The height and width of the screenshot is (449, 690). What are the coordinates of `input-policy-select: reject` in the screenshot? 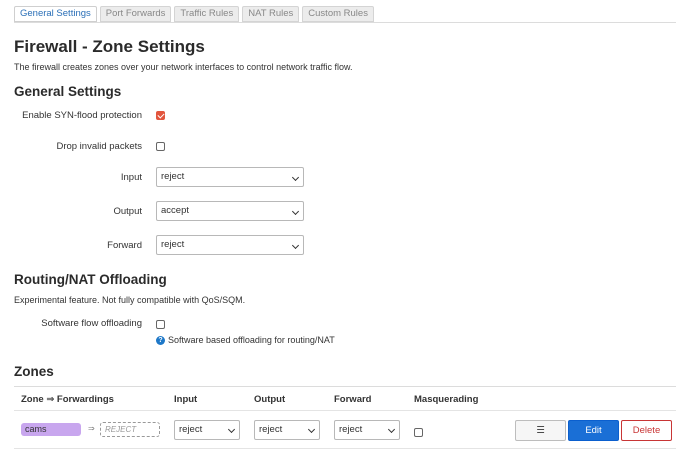 It's located at (230, 177).